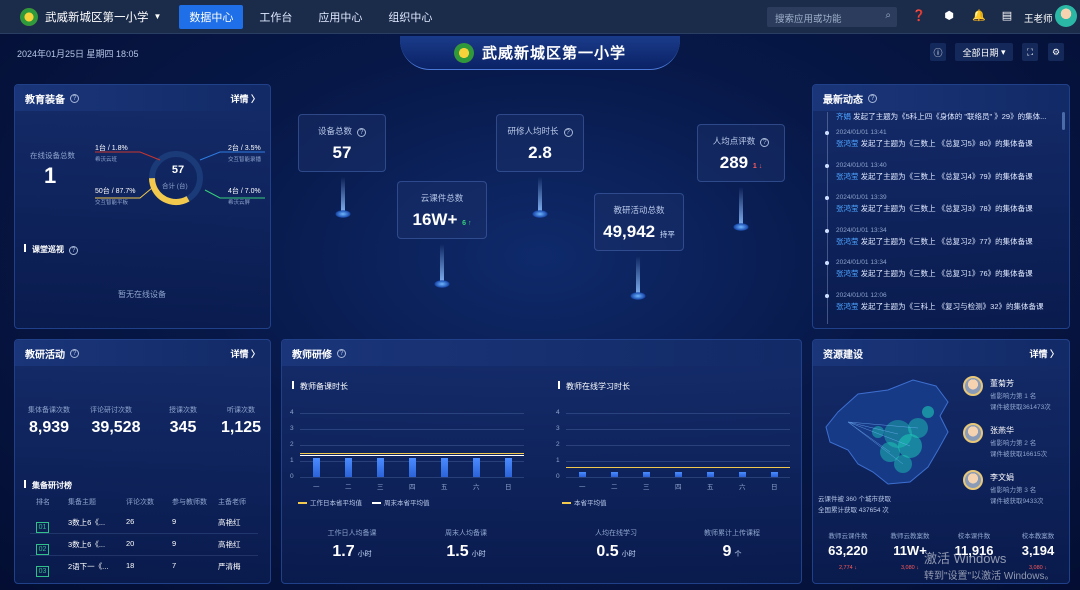  I want to click on date-filter-select: 全部日期 ▾, so click(984, 52).